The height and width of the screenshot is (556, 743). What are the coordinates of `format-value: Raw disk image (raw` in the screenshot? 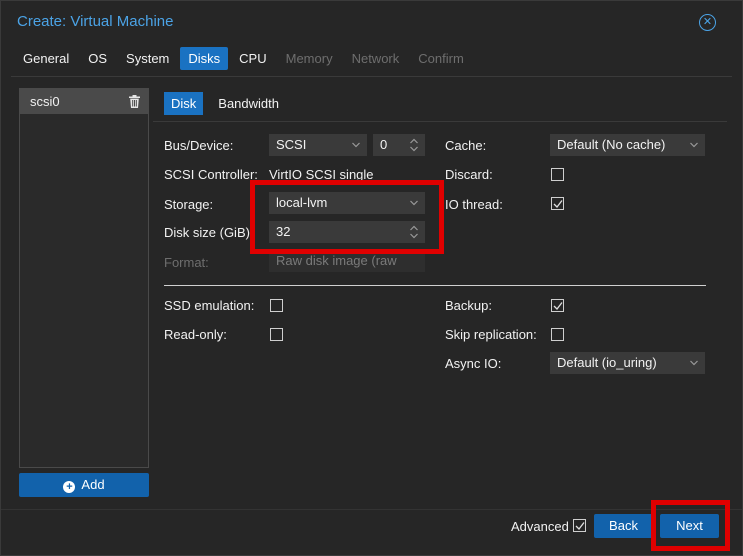 It's located at (336, 260).